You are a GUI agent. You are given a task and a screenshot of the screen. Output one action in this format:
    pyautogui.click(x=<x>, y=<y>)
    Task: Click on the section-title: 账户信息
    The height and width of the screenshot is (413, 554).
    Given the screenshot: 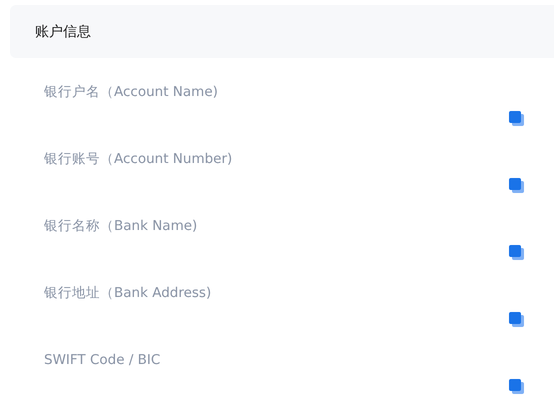 What is the action you would take?
    pyautogui.click(x=63, y=31)
    